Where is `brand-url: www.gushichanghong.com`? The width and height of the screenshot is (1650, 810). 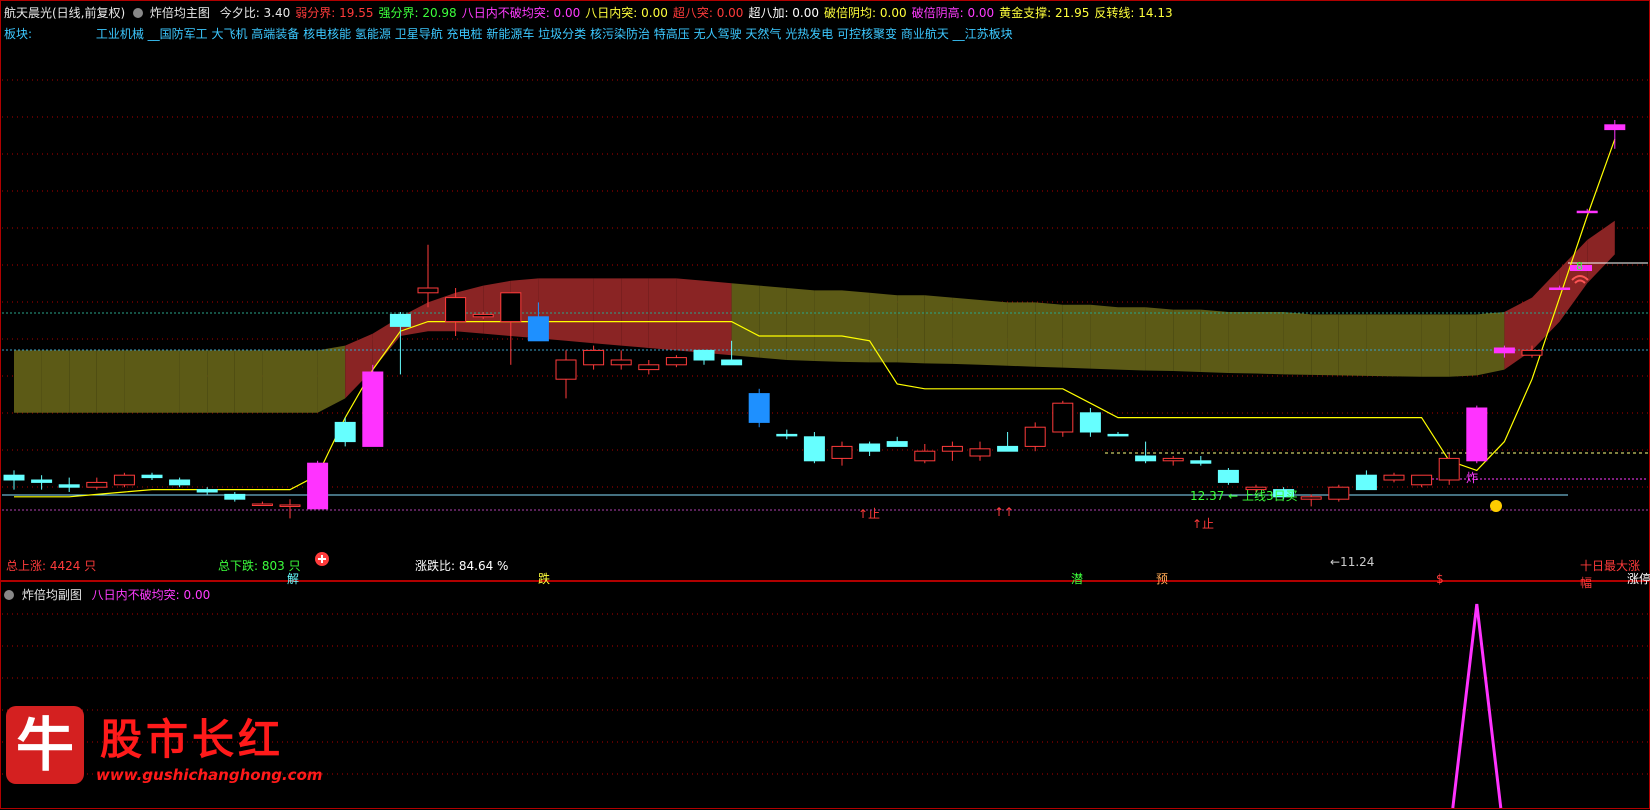 brand-url: www.gushichanghong.com is located at coordinates (209, 775).